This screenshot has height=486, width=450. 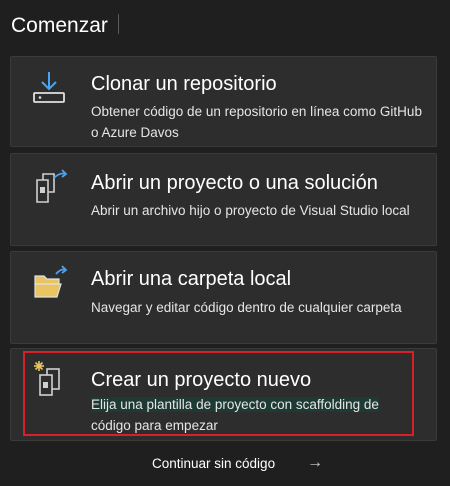 What do you see at coordinates (49, 89) in the screenshot?
I see `download-clone-icon` at bounding box center [49, 89].